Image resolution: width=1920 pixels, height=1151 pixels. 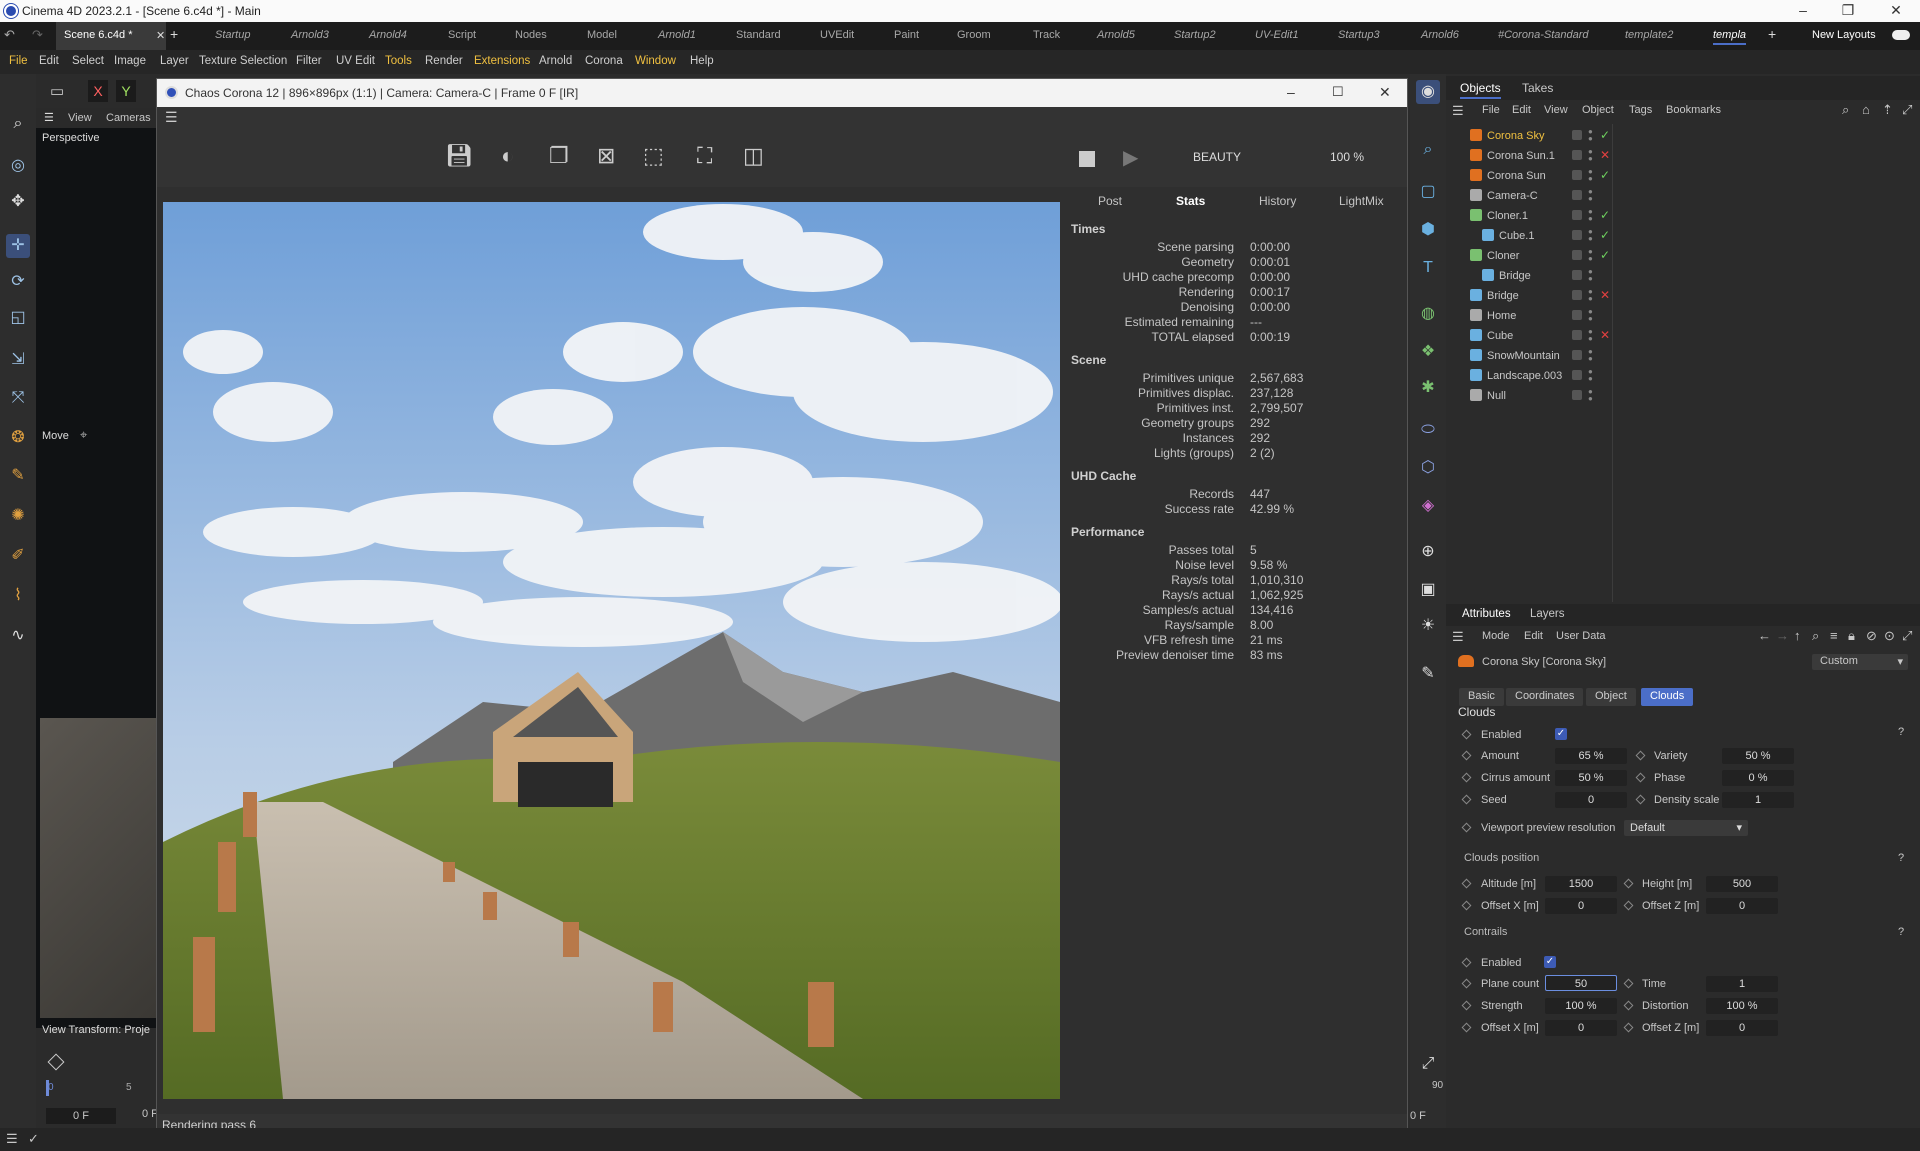 I want to click on tab-attributes: Attributes, so click(x=1486, y=614).